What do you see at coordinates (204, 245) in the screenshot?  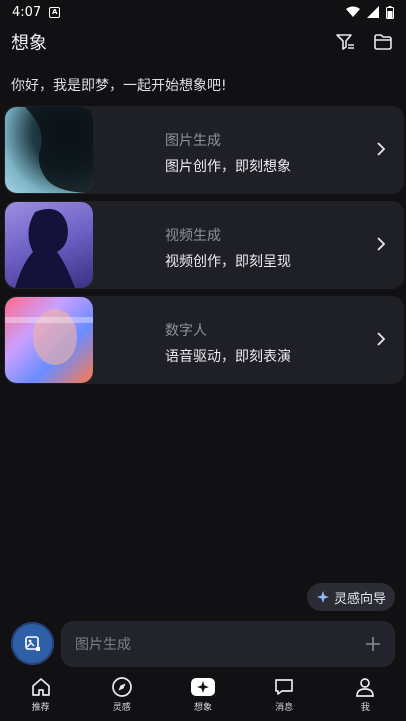 I see `video-generation-card: 视频生成 视频创作，即刻呈现` at bounding box center [204, 245].